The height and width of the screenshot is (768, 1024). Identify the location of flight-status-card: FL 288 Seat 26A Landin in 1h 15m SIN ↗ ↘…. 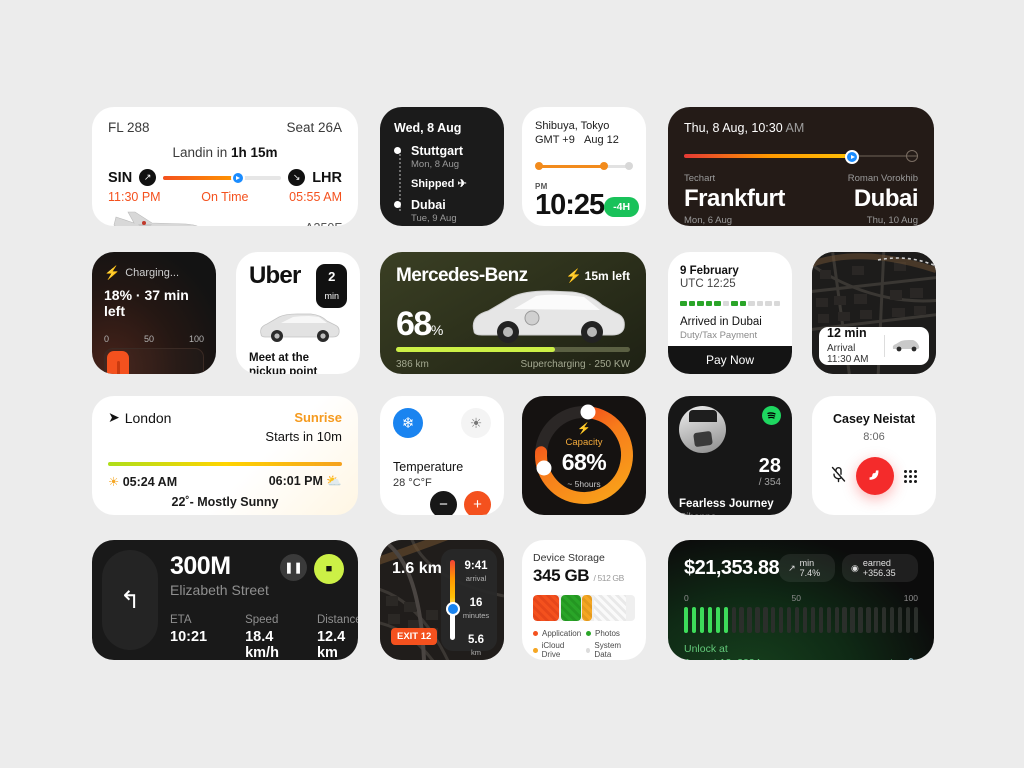
(225, 166).